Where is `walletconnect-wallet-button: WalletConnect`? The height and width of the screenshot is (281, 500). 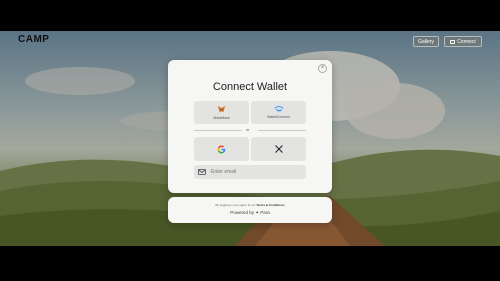 walletconnect-wallet-button: WalletConnect is located at coordinates (278, 112).